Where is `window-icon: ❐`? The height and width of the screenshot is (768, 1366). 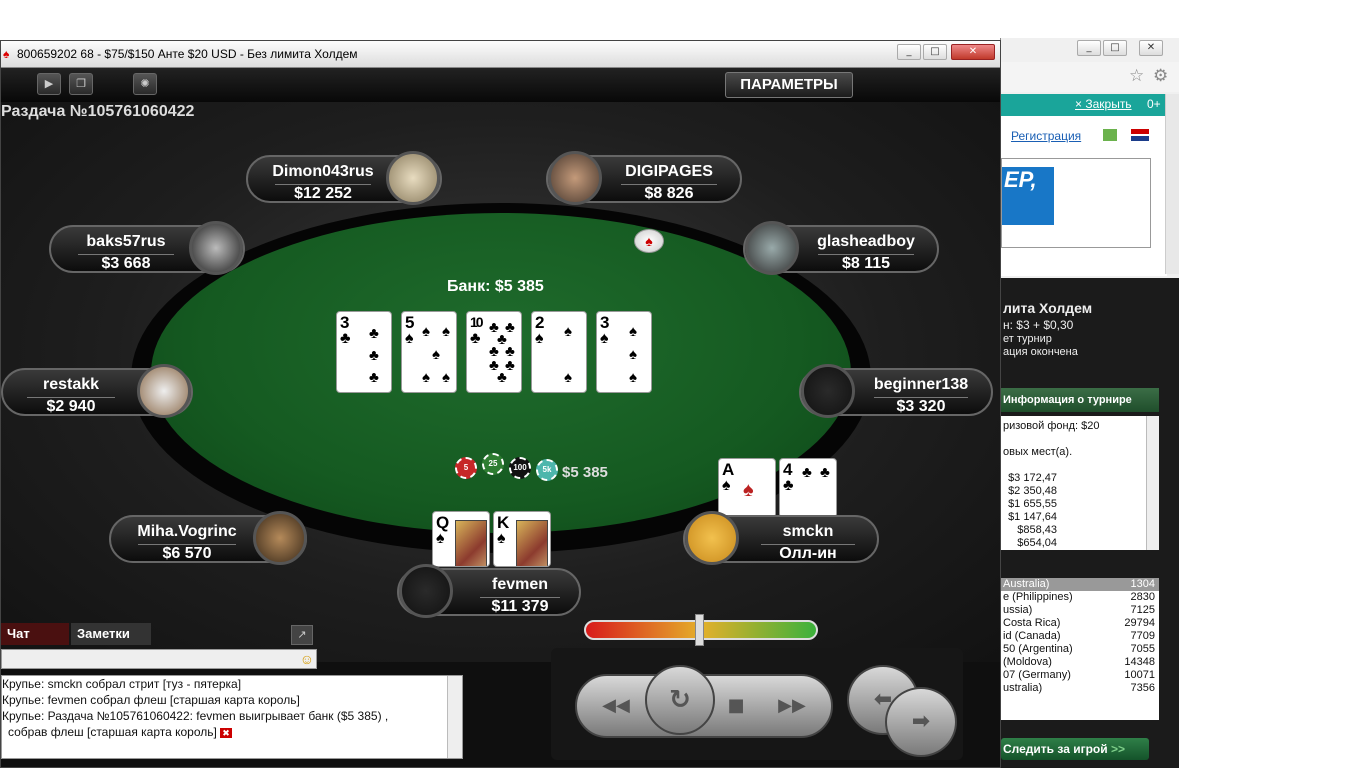
window-icon: ❐ is located at coordinates (81, 84).